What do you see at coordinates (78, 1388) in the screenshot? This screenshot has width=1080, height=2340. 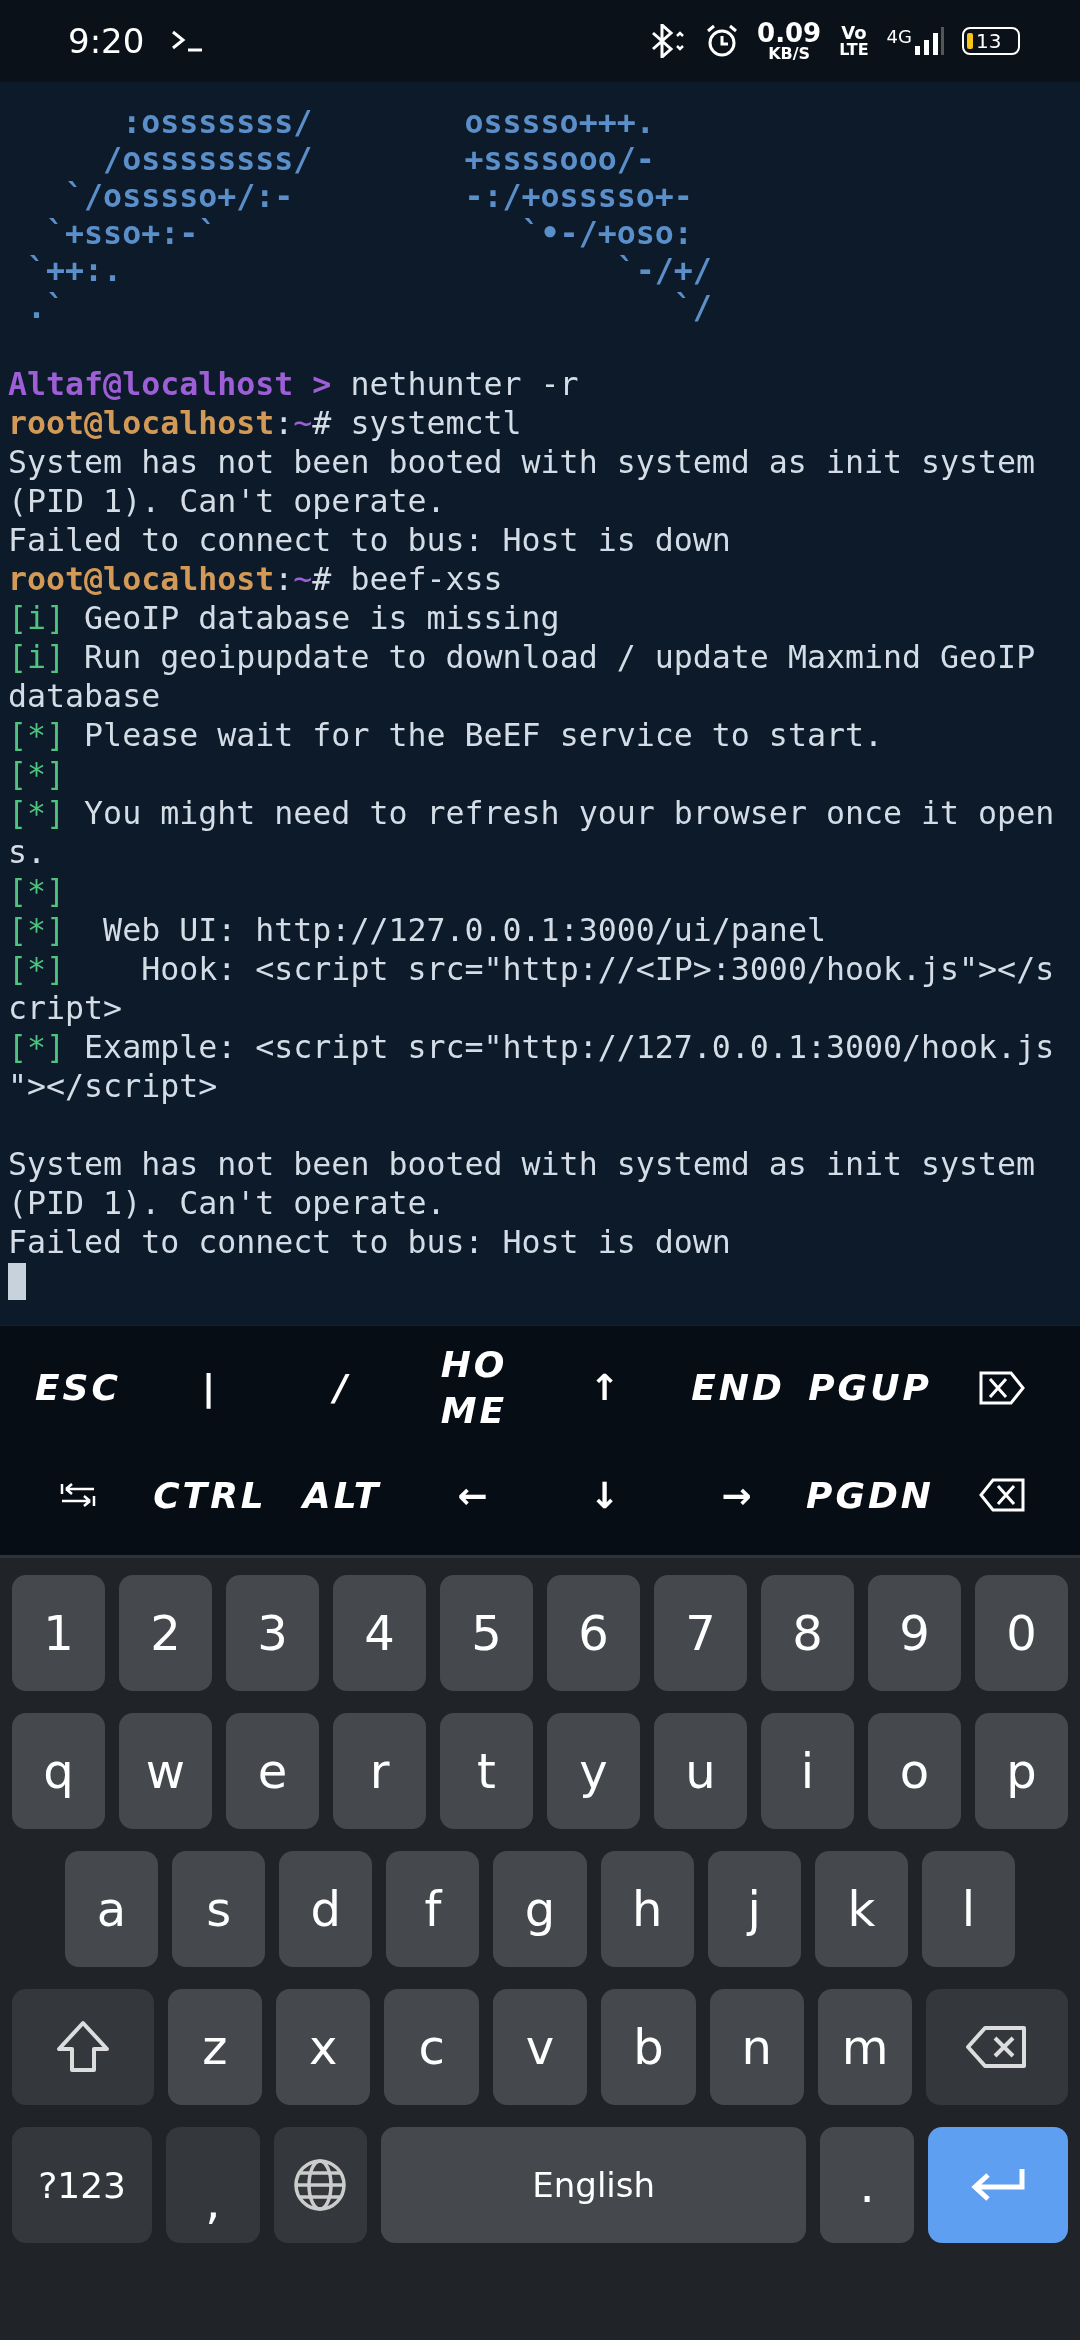 I see `extra-key: ESC` at bounding box center [78, 1388].